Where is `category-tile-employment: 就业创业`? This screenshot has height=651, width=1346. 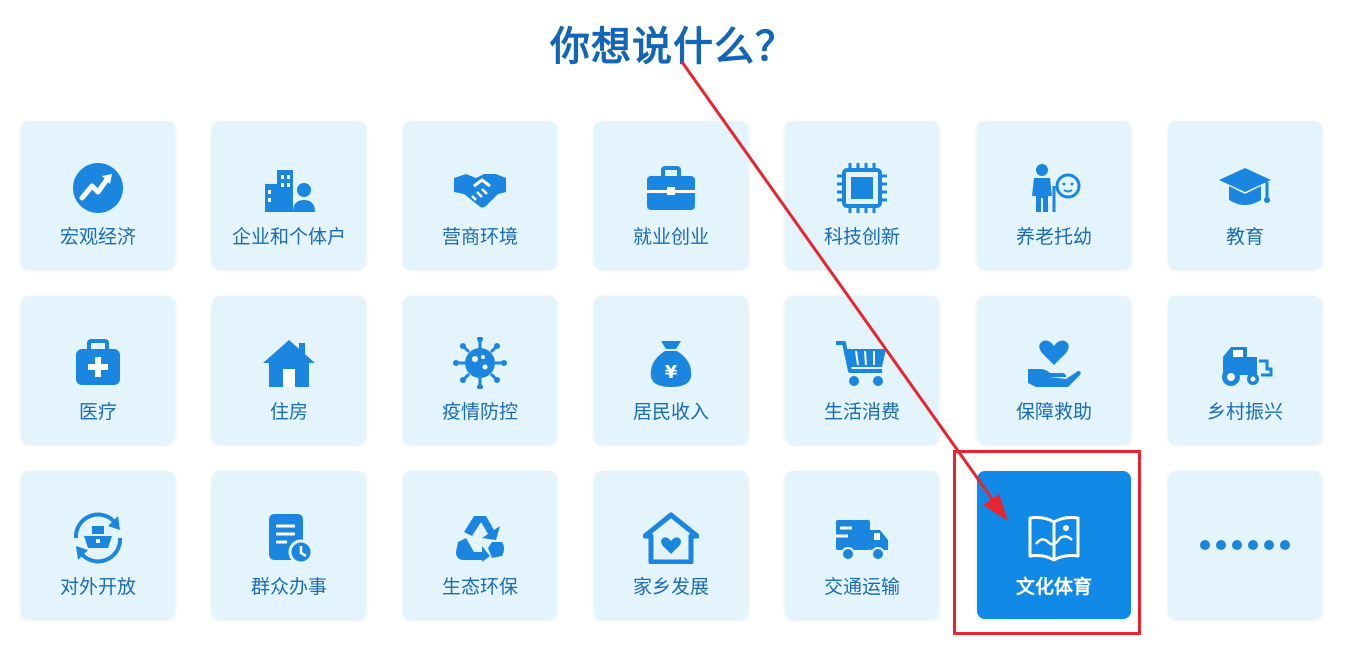
category-tile-employment: 就业创业 is located at coordinates (671, 195).